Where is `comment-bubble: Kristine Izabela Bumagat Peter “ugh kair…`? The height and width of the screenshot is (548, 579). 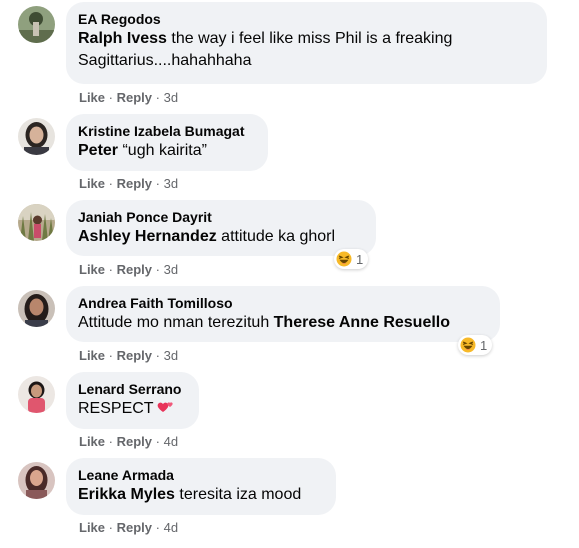 comment-bubble: Kristine Izabela Bumagat Peter “ugh kair… is located at coordinates (167, 142).